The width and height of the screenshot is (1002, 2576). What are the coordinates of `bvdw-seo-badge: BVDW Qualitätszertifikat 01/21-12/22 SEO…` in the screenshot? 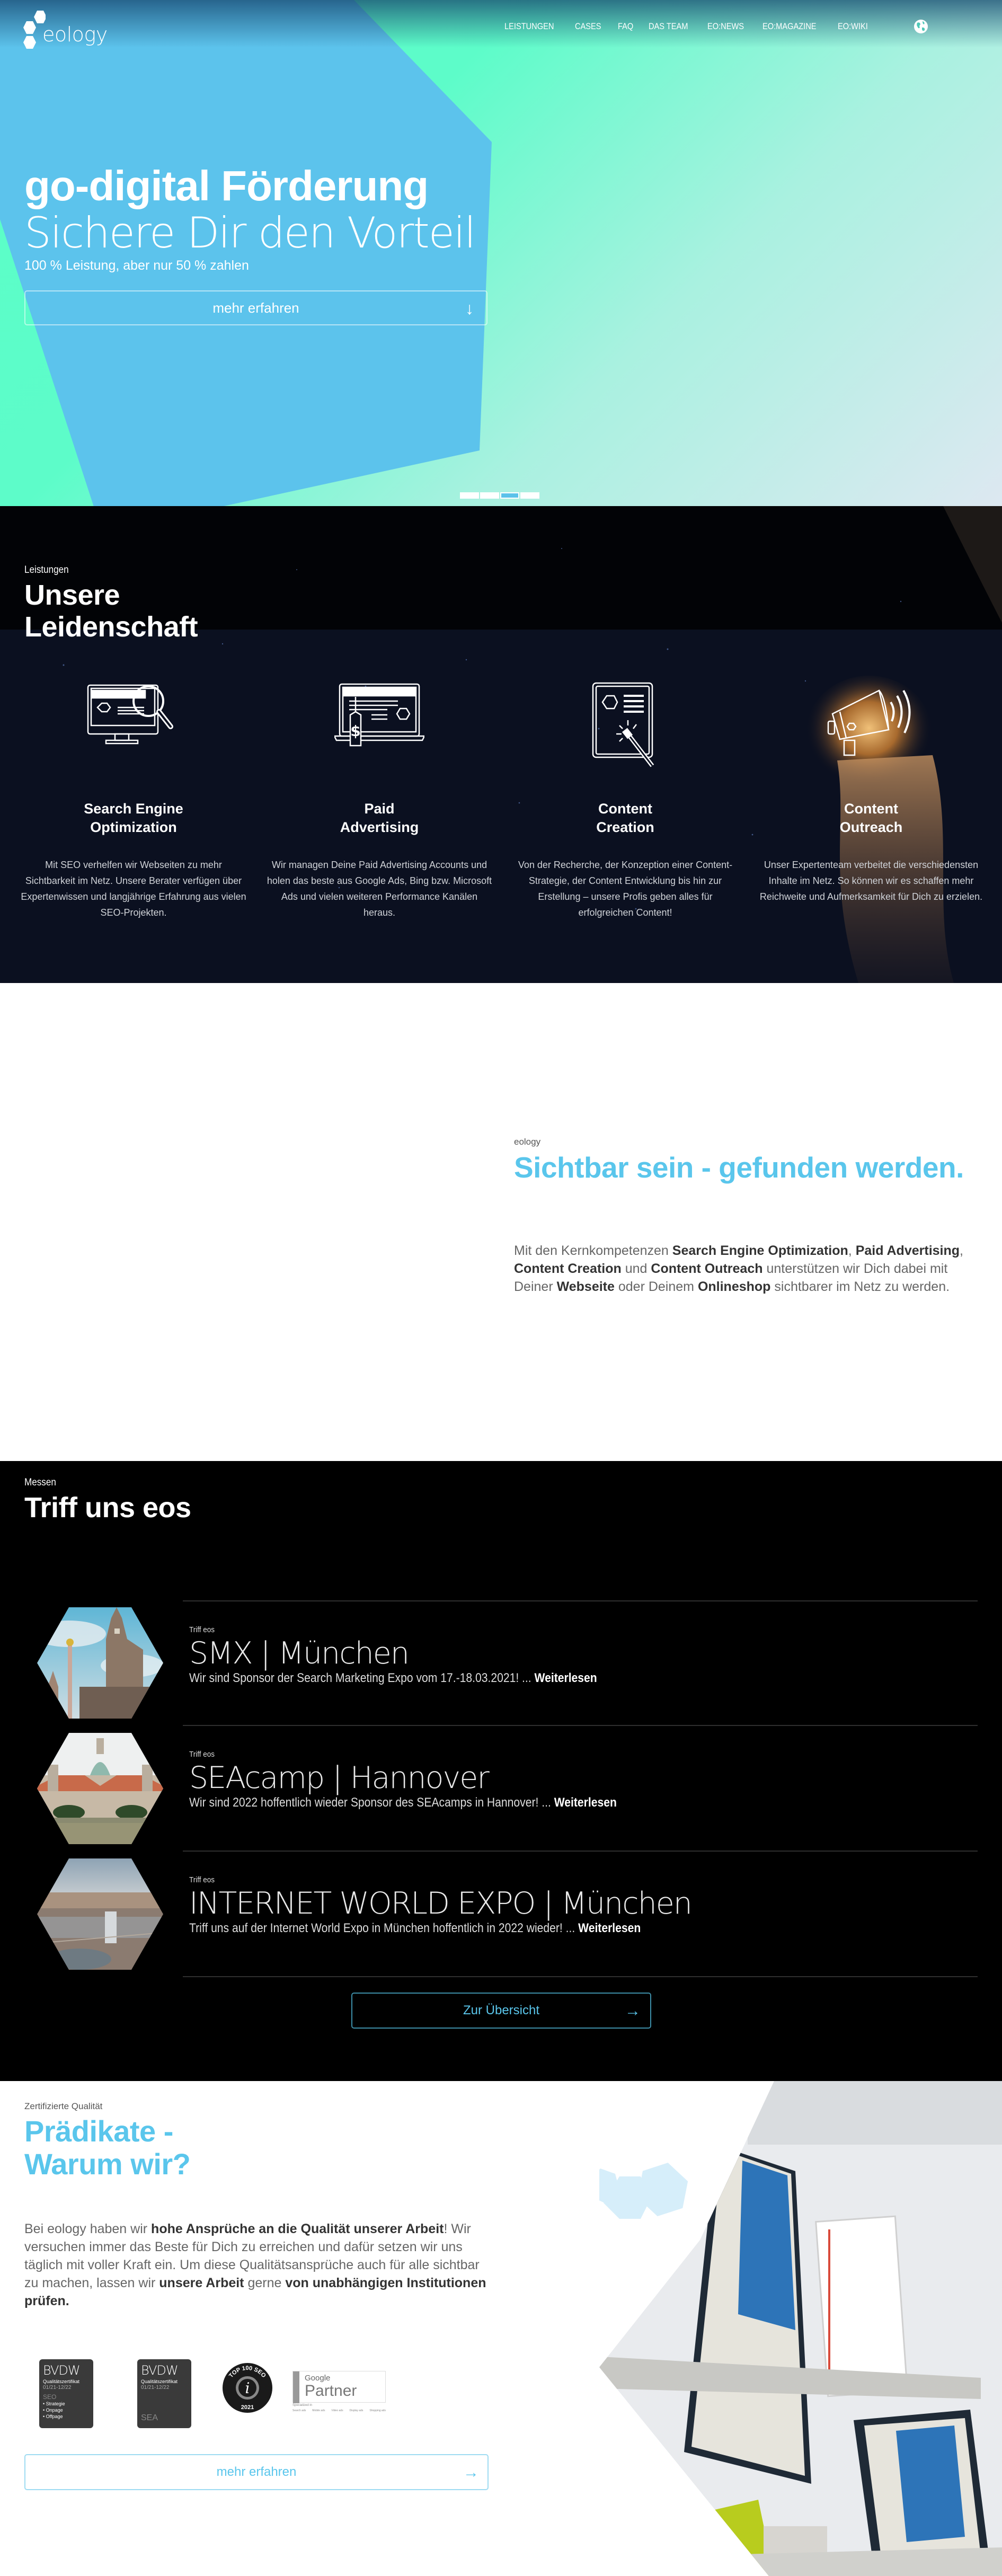 It's located at (66, 2393).